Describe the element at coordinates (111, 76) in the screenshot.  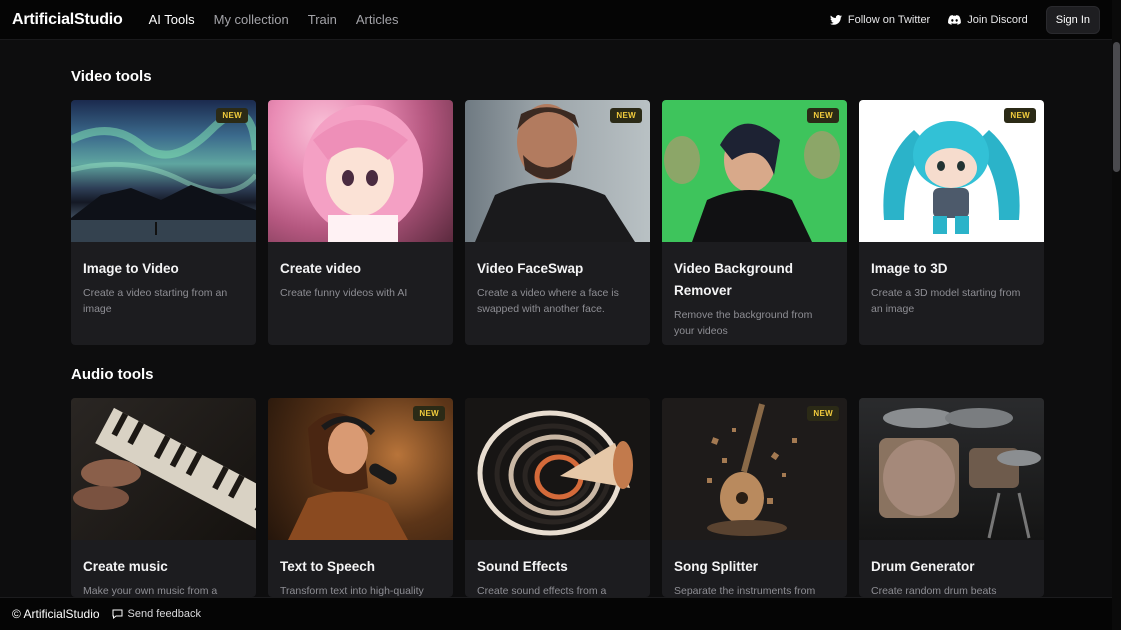
I see `section-title-video: Video tools` at that location.